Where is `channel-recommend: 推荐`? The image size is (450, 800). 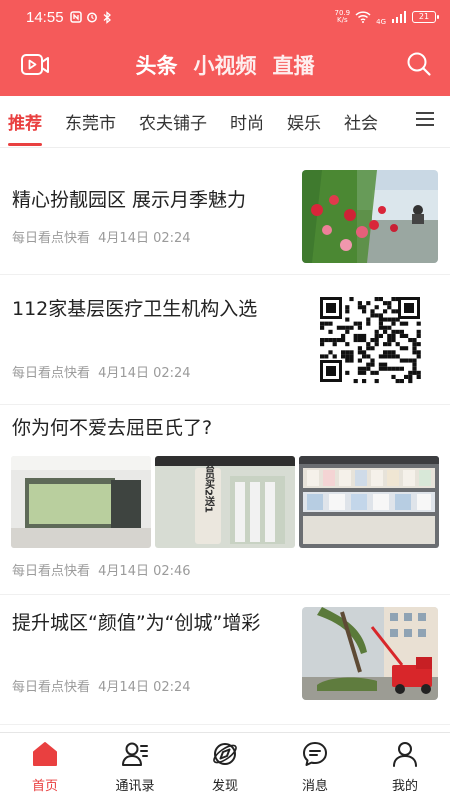
channel-recommend: 推荐 is located at coordinates (25, 127).